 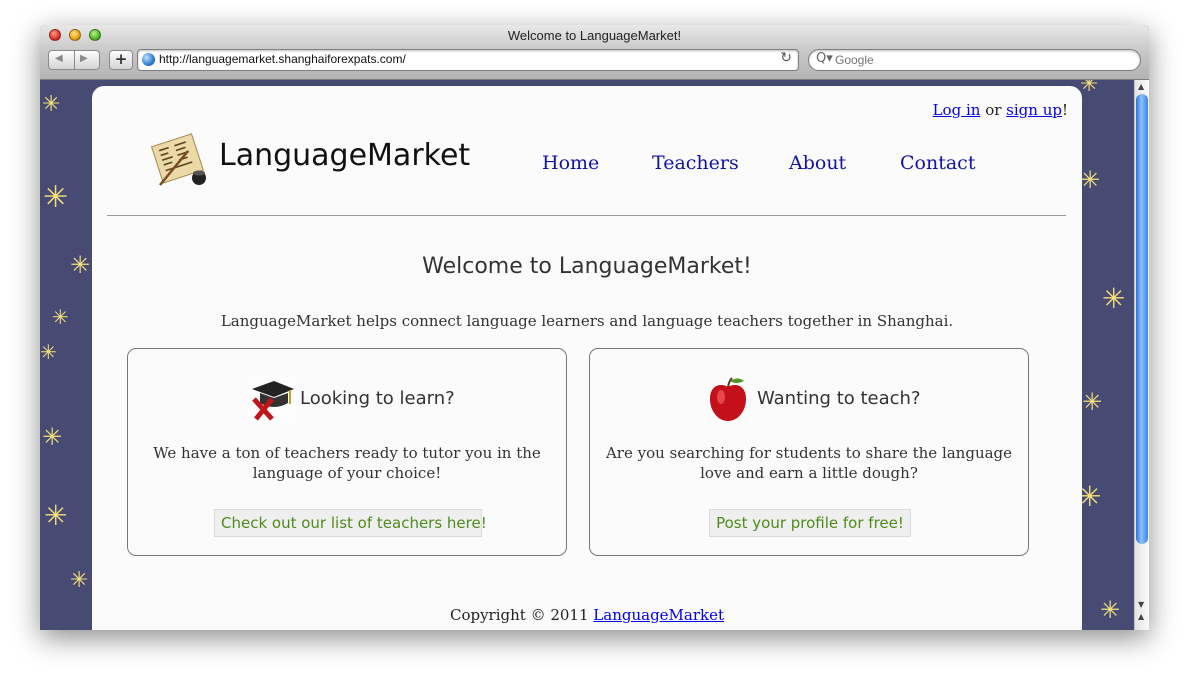 I want to click on teachers-list-button: Check out our list of teachers here!, so click(x=350, y=523).